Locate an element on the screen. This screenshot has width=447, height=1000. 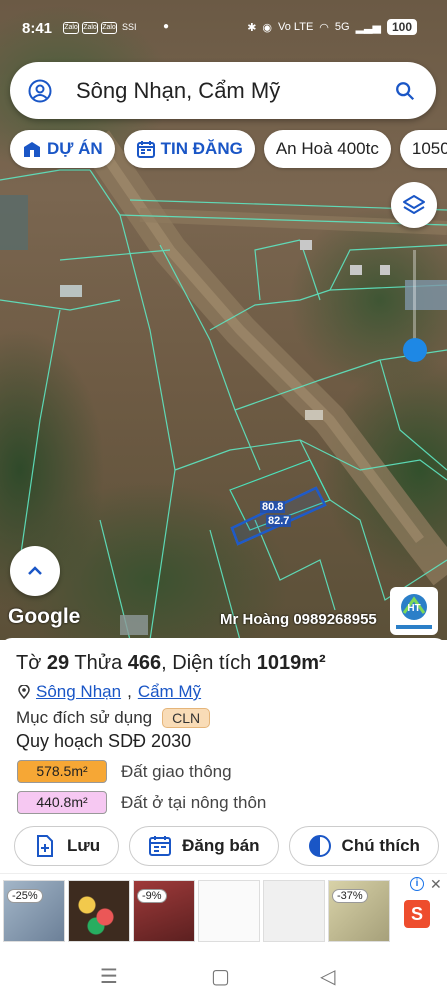
parcel-title: Tờ 29 Thửa 466, Diện tích 1019m² is located at coordinates (171, 663).